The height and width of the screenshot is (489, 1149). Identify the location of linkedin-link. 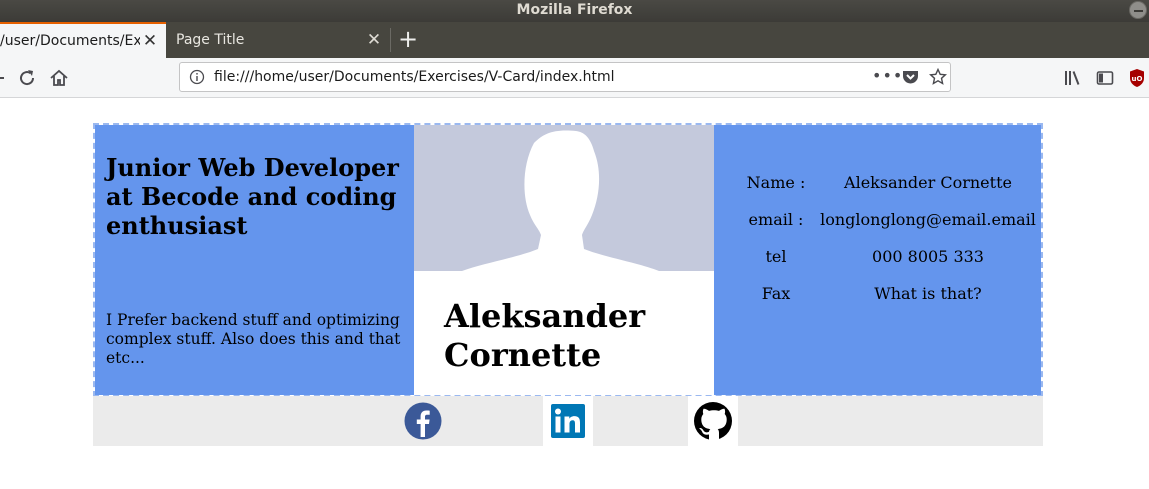
(568, 421).